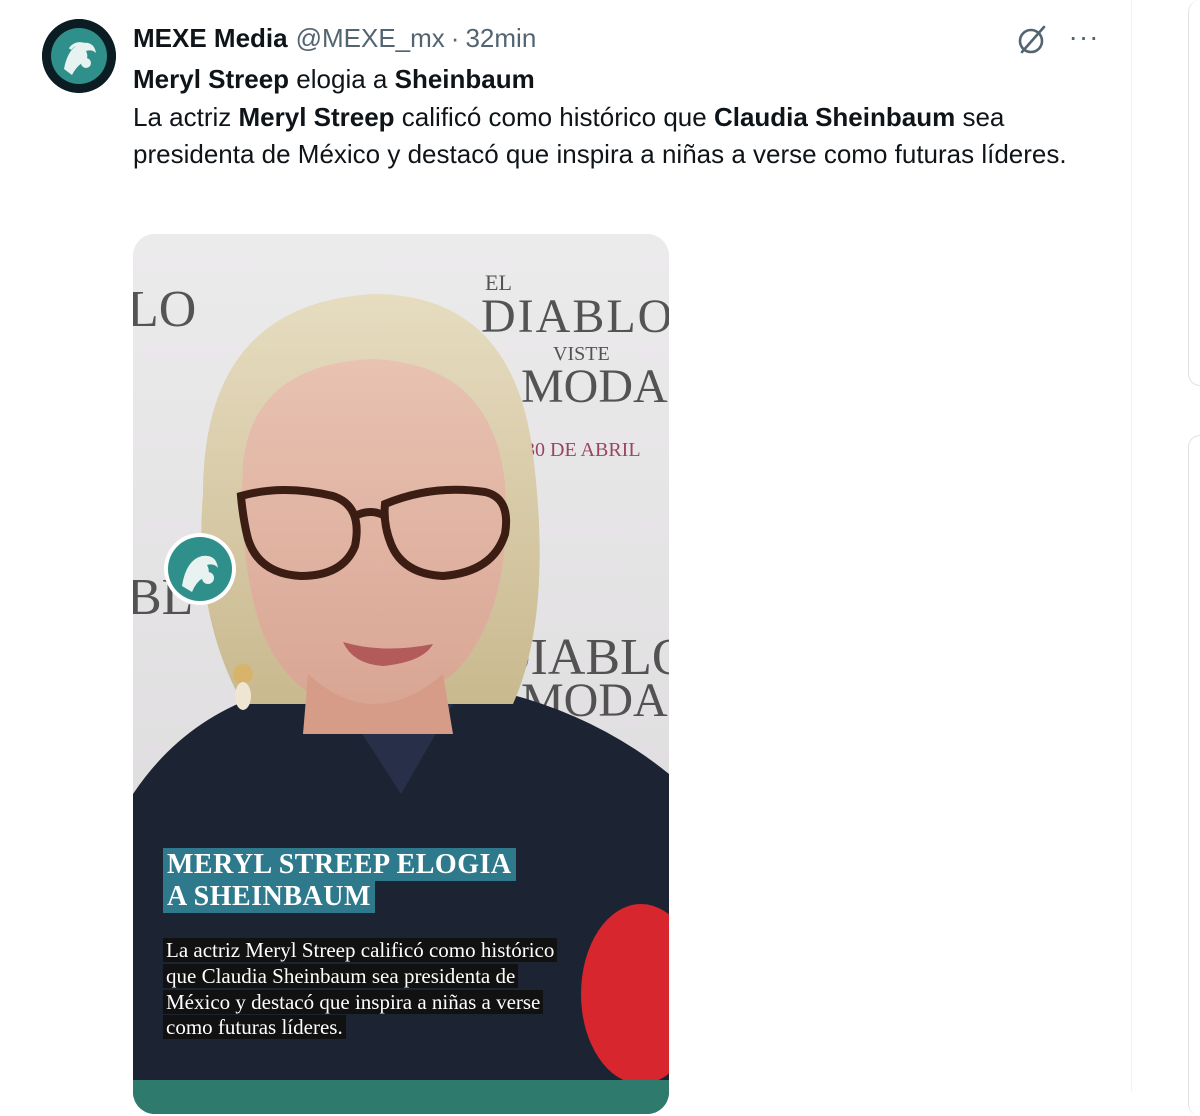  What do you see at coordinates (211, 79) in the screenshot?
I see `headline-name: Meryl Streep` at bounding box center [211, 79].